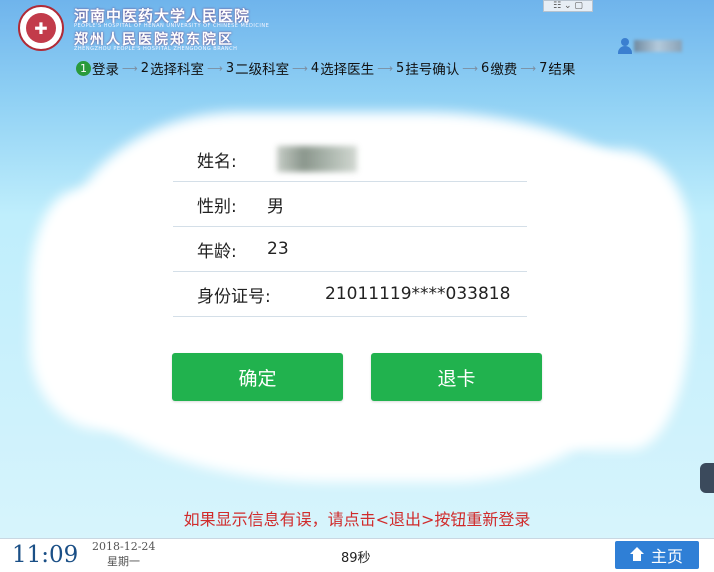 This screenshot has width=714, height=572. What do you see at coordinates (124, 546) in the screenshot?
I see `clock-date: 2018-12-24` at bounding box center [124, 546].